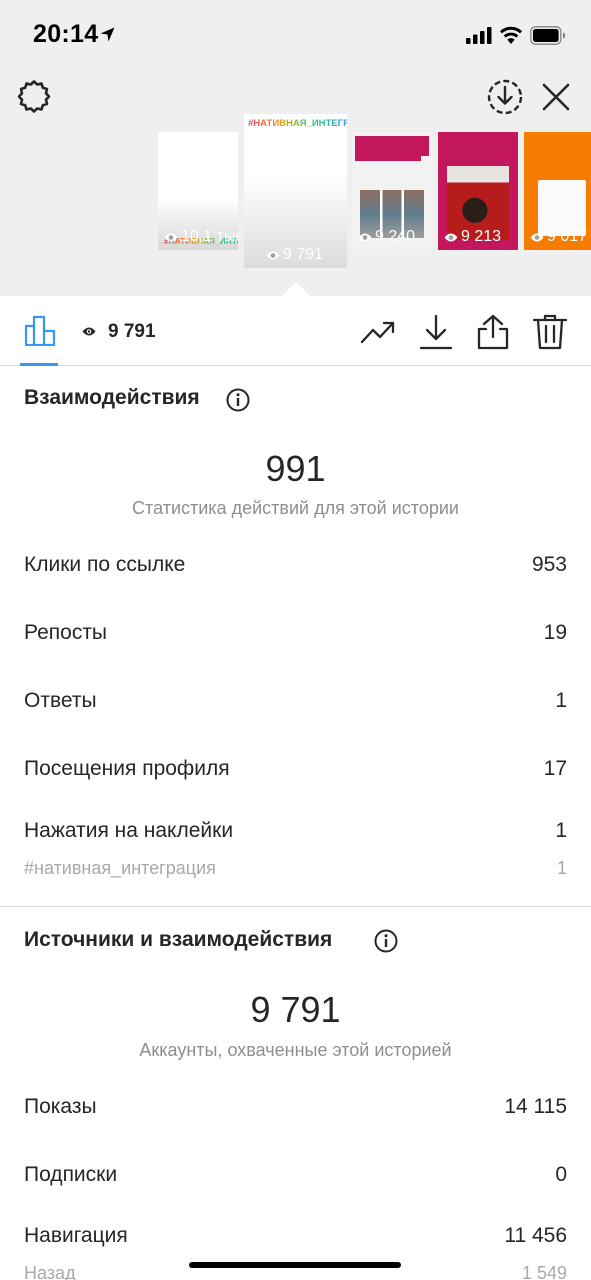 This screenshot has height=1280, width=591. Describe the element at coordinates (112, 397) in the screenshot. I see `interactions-title: Взаимодействия` at that location.